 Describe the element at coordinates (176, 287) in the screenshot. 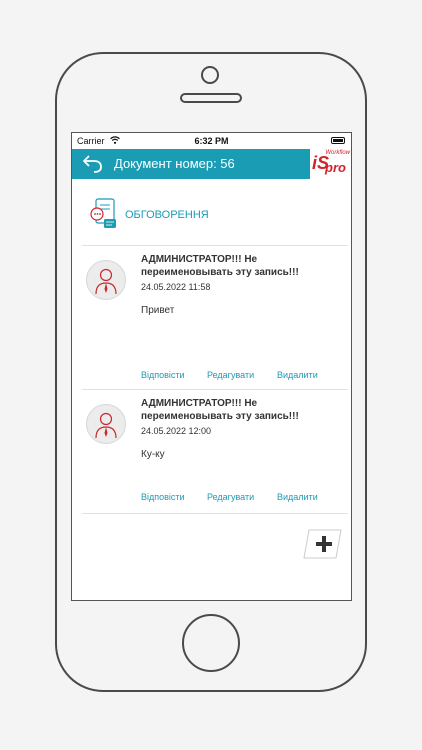

I see `comment-date: 24.05.2022 11:58` at that location.